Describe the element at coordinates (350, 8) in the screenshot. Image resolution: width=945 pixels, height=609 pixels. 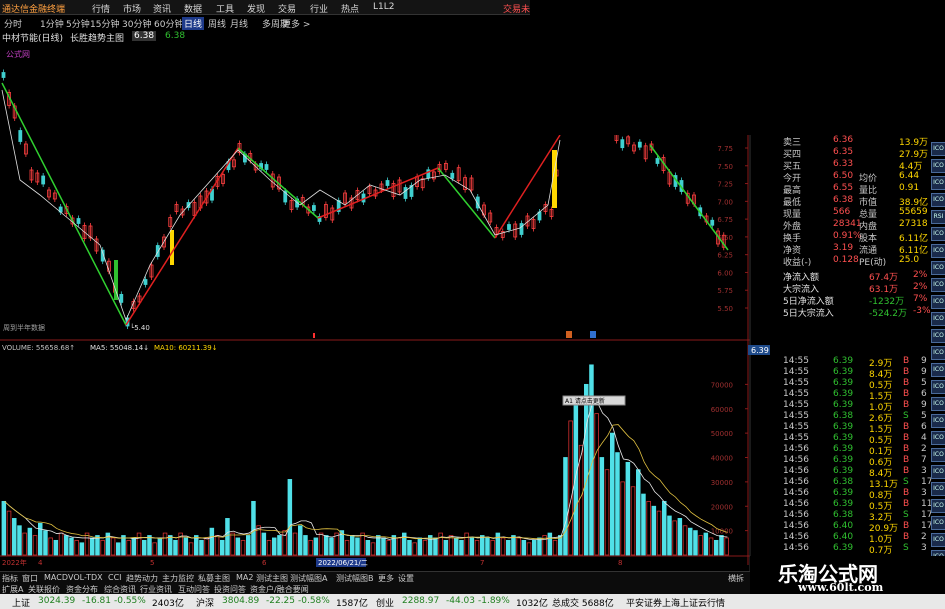
I see `menu-item: 热点` at that location.